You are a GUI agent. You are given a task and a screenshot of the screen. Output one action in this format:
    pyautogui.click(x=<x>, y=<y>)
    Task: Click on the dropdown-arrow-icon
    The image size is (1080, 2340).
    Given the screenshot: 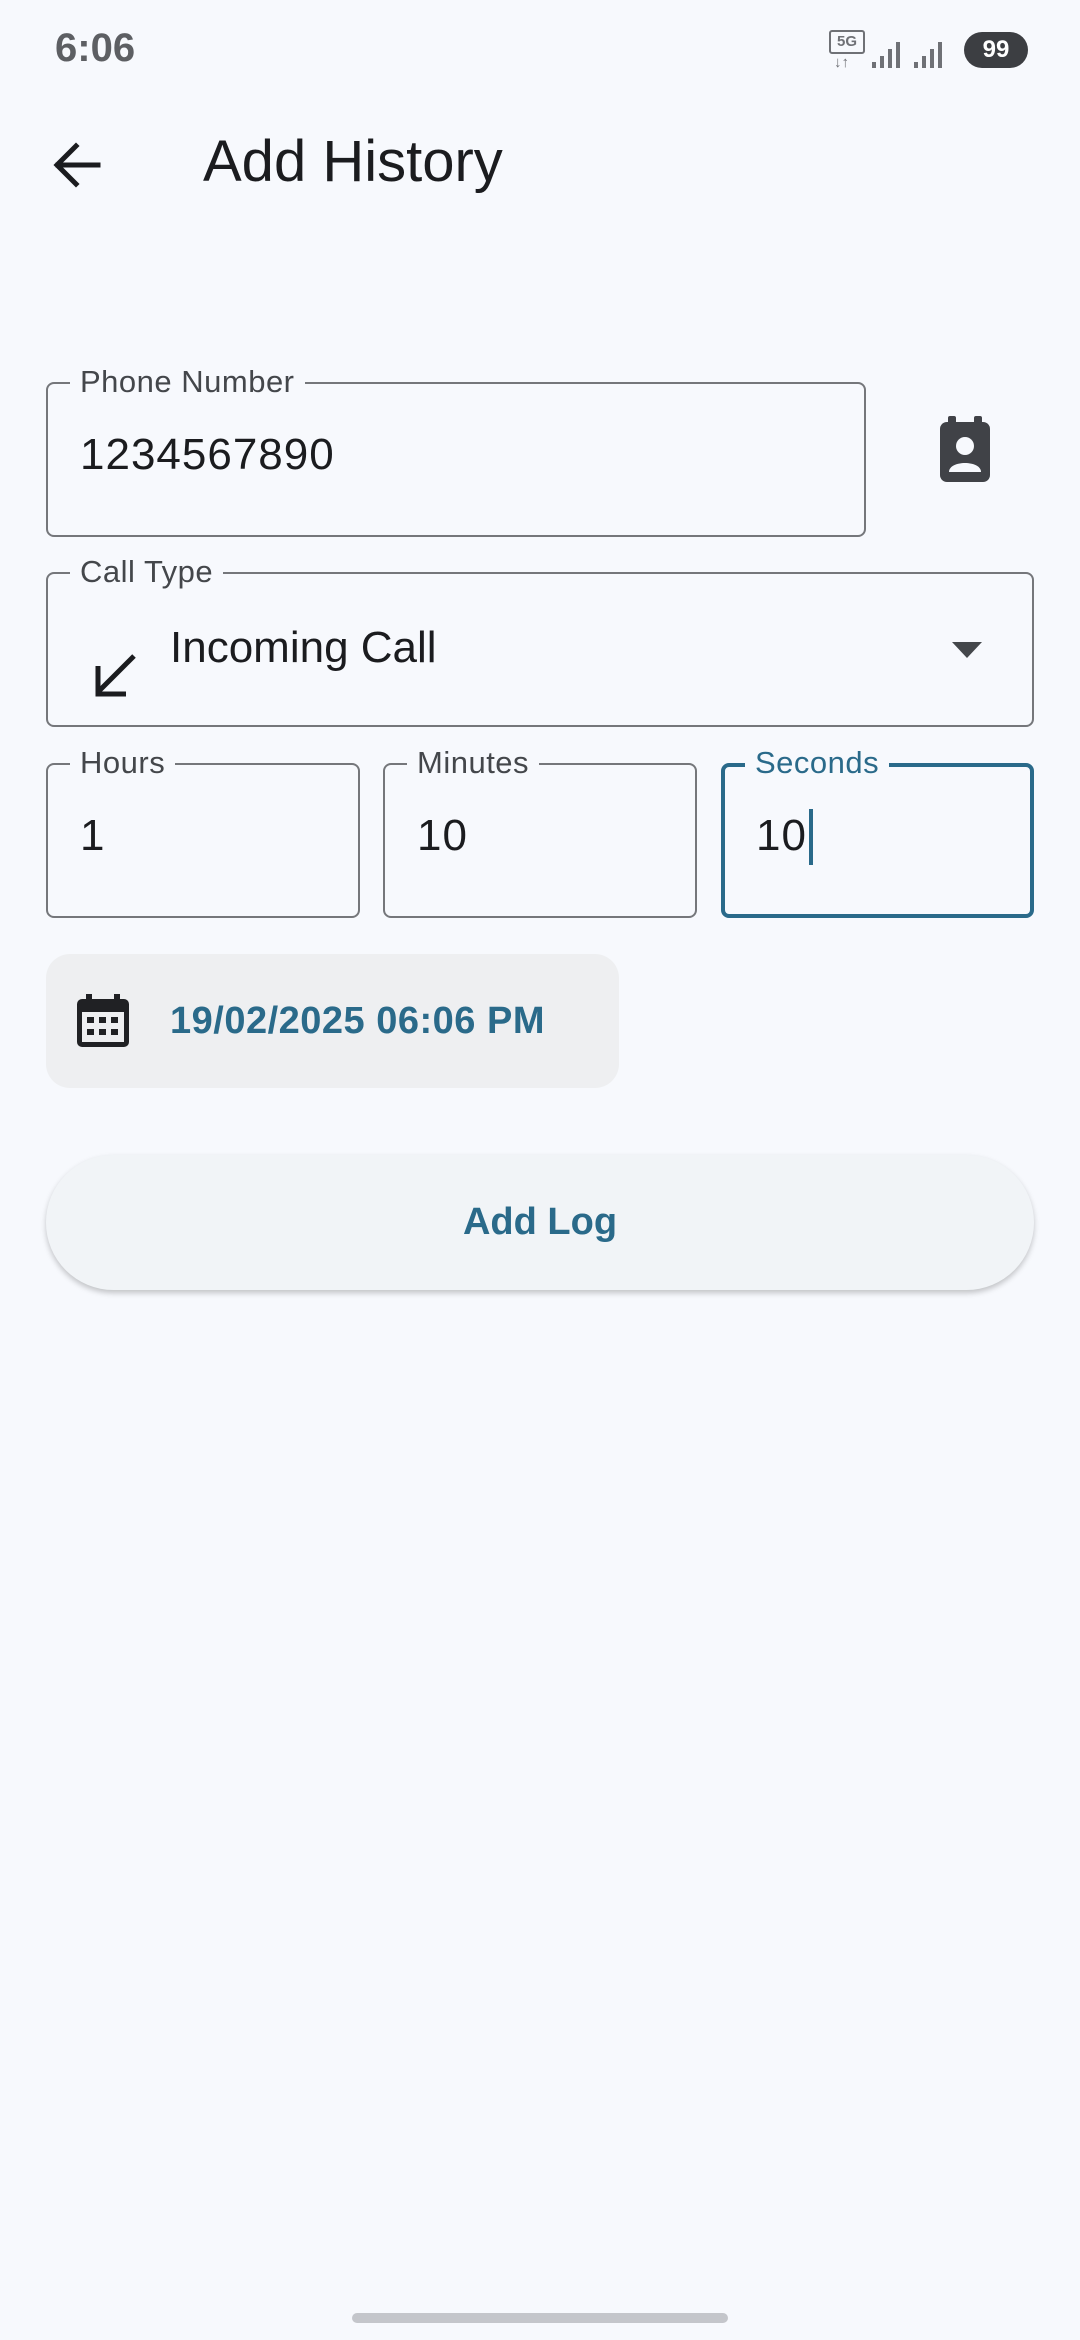 What is the action you would take?
    pyautogui.click(x=967, y=650)
    